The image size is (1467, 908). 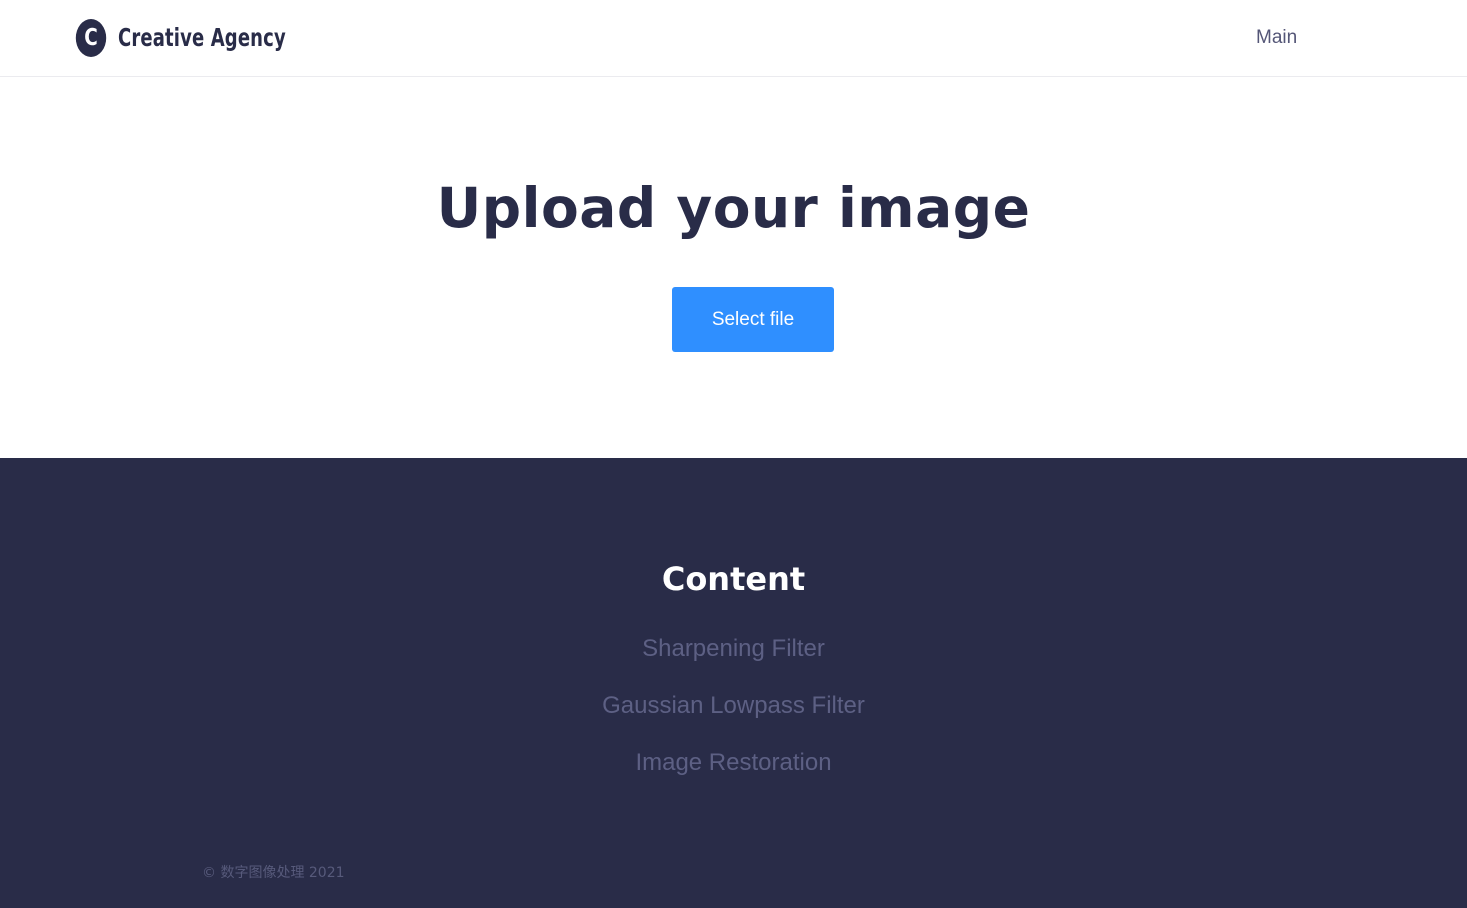 I want to click on select-file-button: Select file, so click(x=753, y=319).